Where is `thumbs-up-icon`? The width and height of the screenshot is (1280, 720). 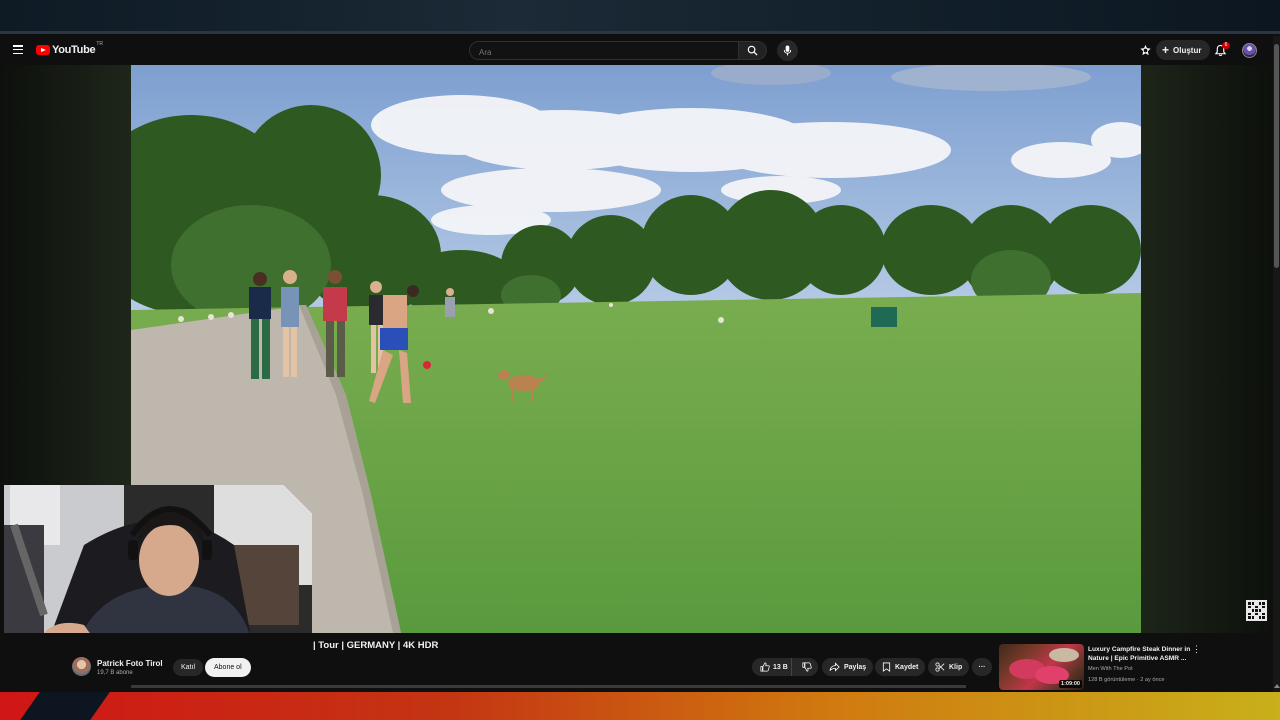
thumbs-up-icon is located at coordinates (765, 667).